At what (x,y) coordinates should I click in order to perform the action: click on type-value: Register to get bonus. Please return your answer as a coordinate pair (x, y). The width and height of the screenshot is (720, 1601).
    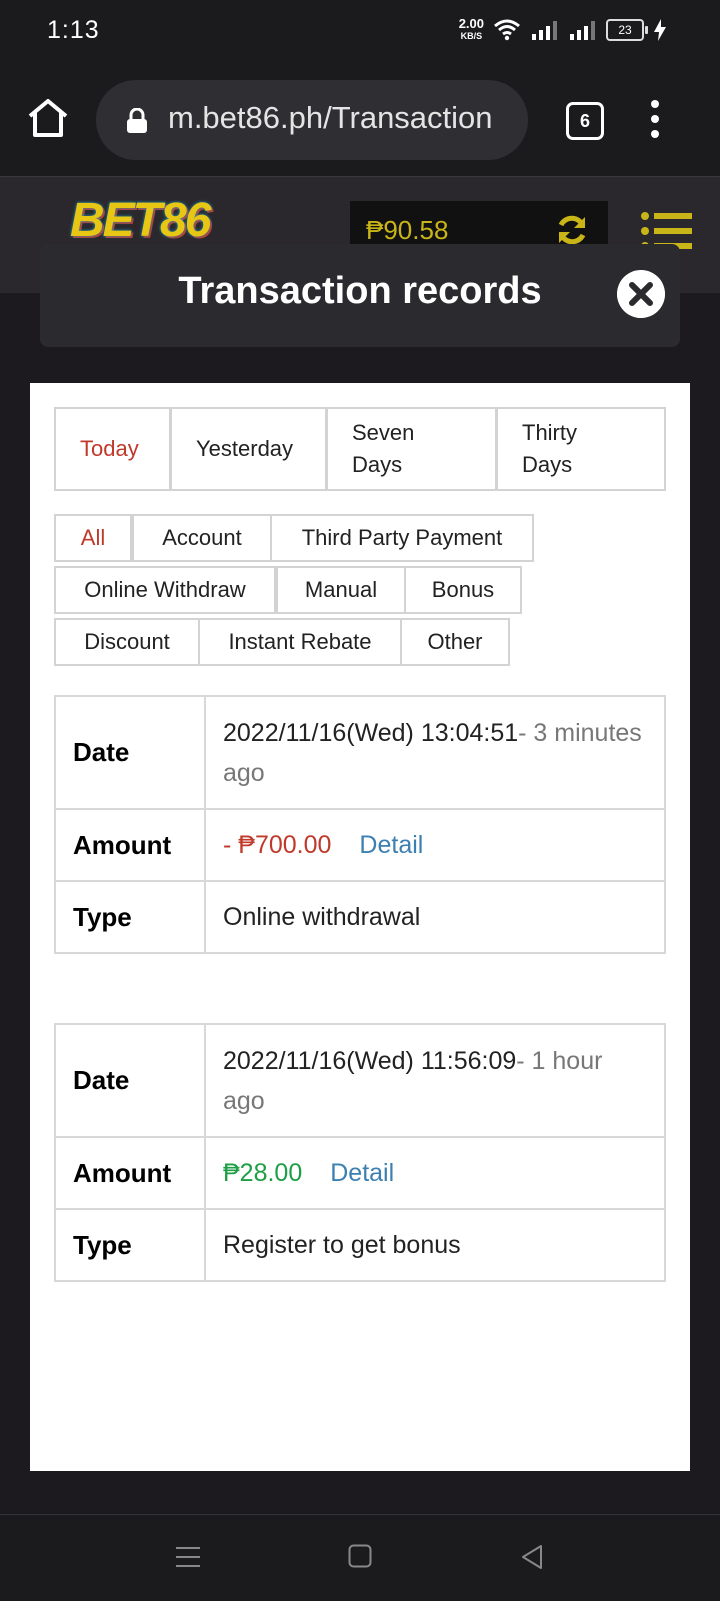
    Looking at the image, I should click on (435, 1245).